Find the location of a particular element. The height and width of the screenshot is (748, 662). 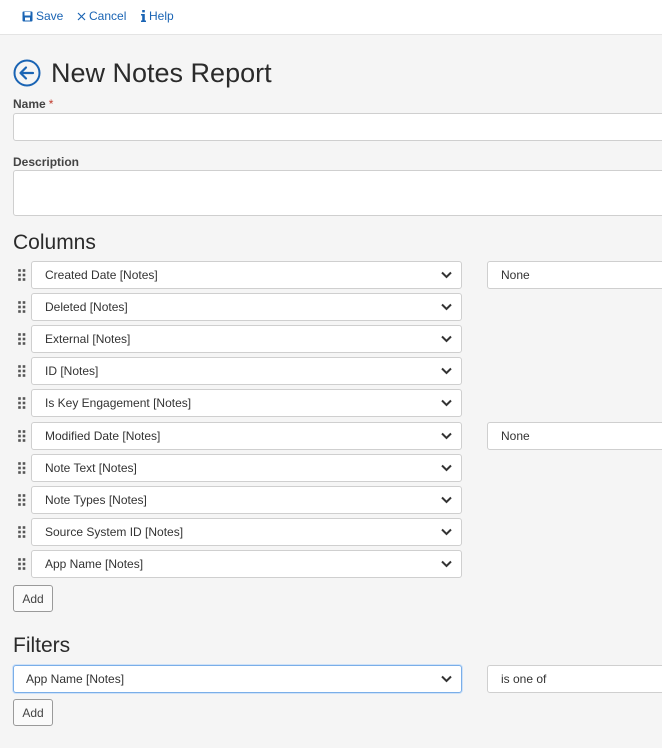

save-button: Save is located at coordinates (42, 16).